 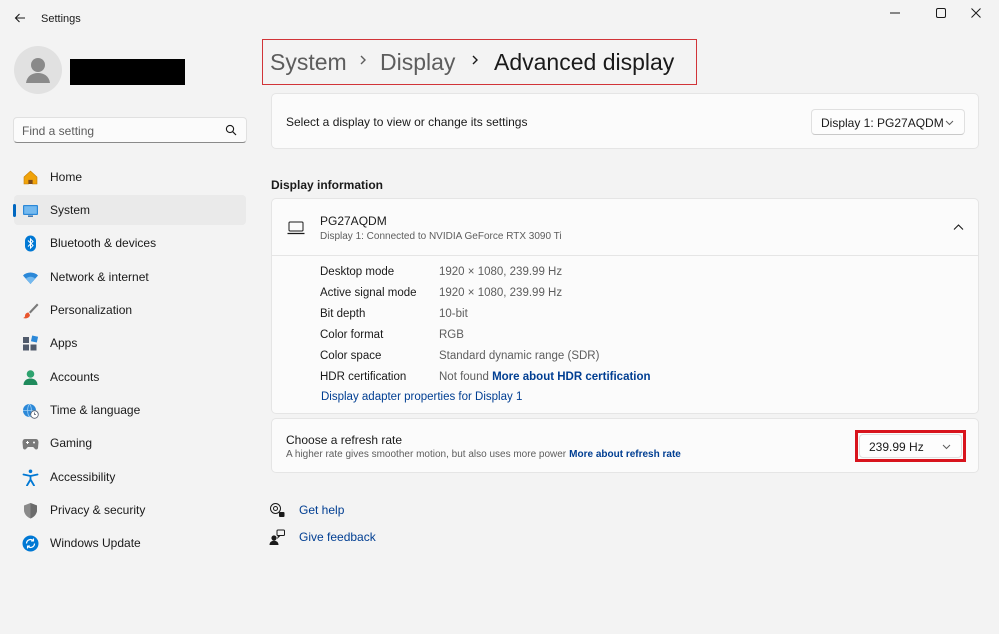 I want to click on breadcrumb: System Display Advanced display, so click(x=479, y=62).